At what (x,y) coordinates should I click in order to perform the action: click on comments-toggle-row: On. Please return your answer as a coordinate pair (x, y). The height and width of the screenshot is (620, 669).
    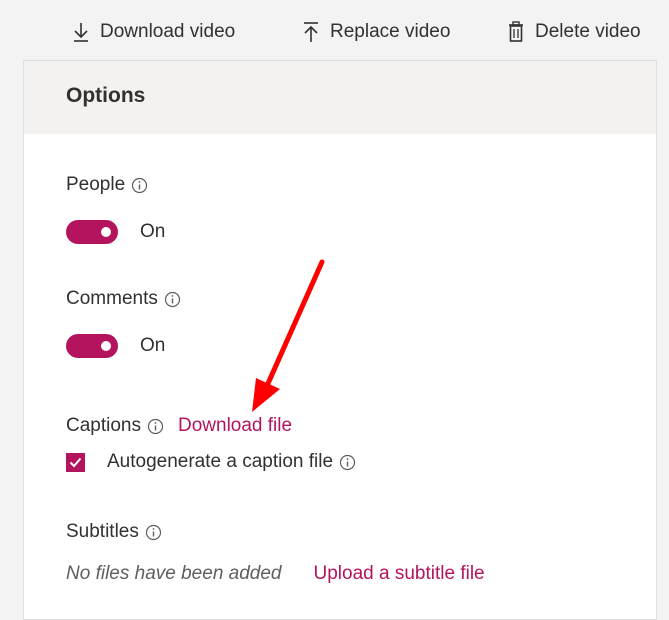
    Looking at the image, I should click on (115, 346).